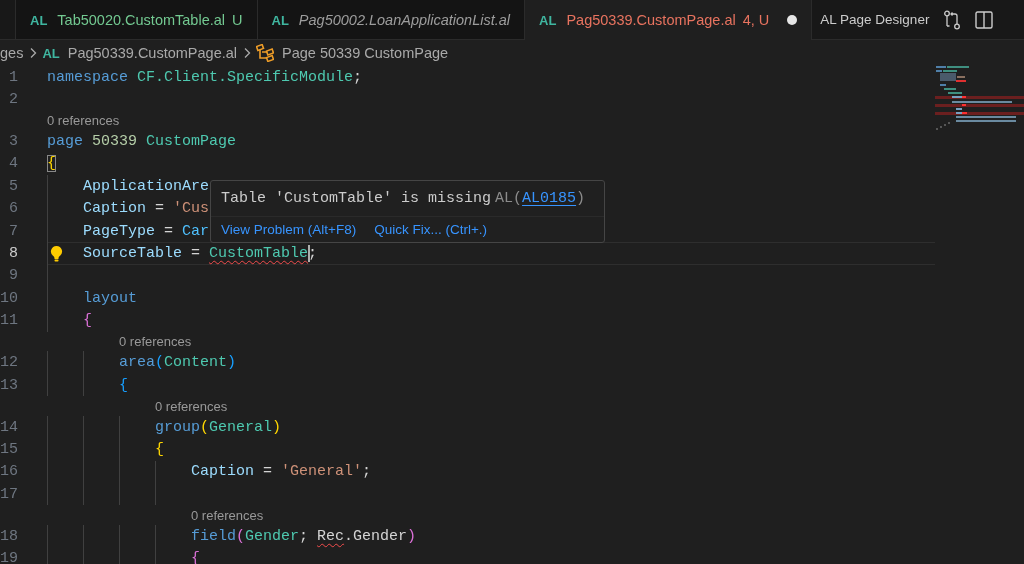 The width and height of the screenshot is (1024, 564). Describe the element at coordinates (56, 254) in the screenshot. I see `lightbulb-icon` at that location.